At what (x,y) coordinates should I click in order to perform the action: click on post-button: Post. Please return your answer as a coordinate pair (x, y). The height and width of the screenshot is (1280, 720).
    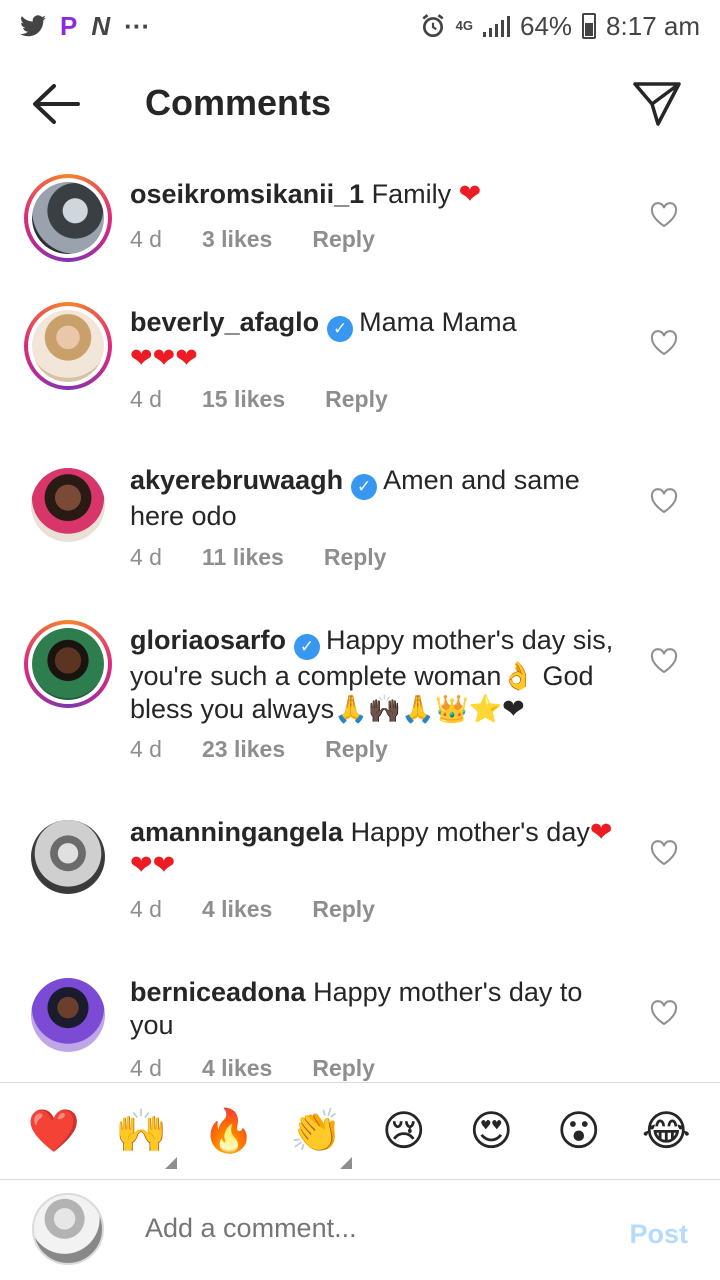
    Looking at the image, I should click on (658, 1234).